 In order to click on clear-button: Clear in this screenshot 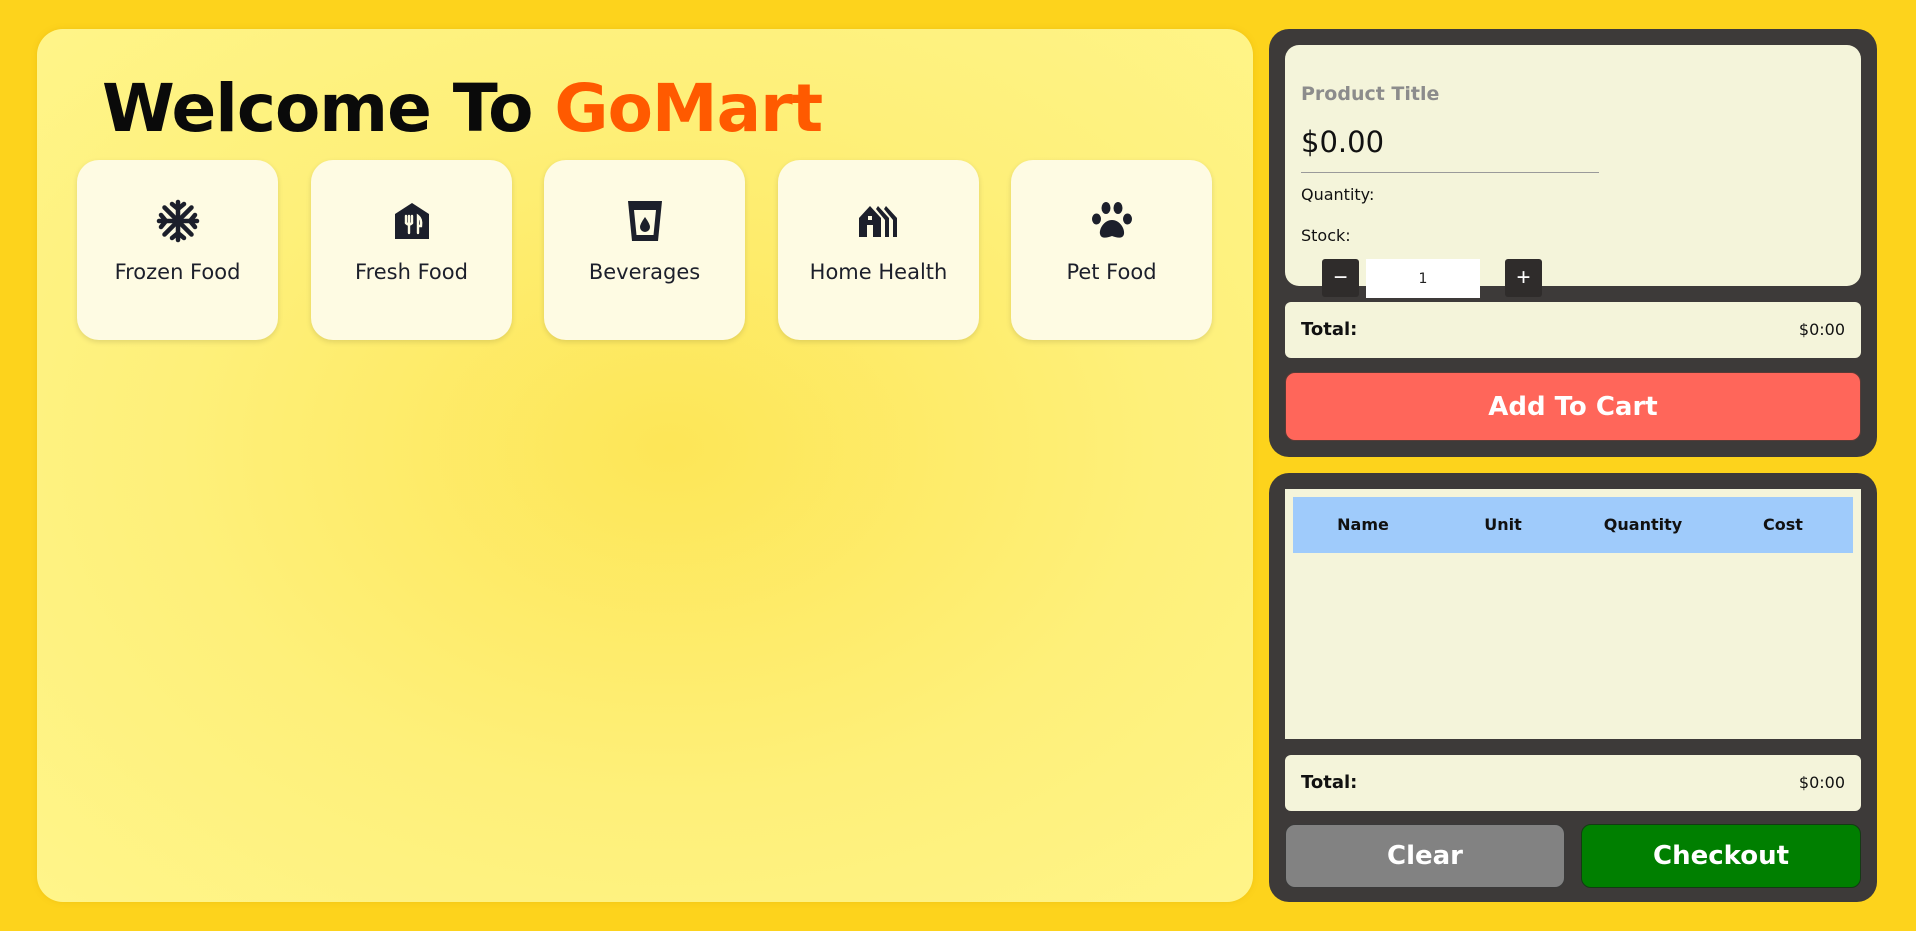, I will do `click(1425, 856)`.